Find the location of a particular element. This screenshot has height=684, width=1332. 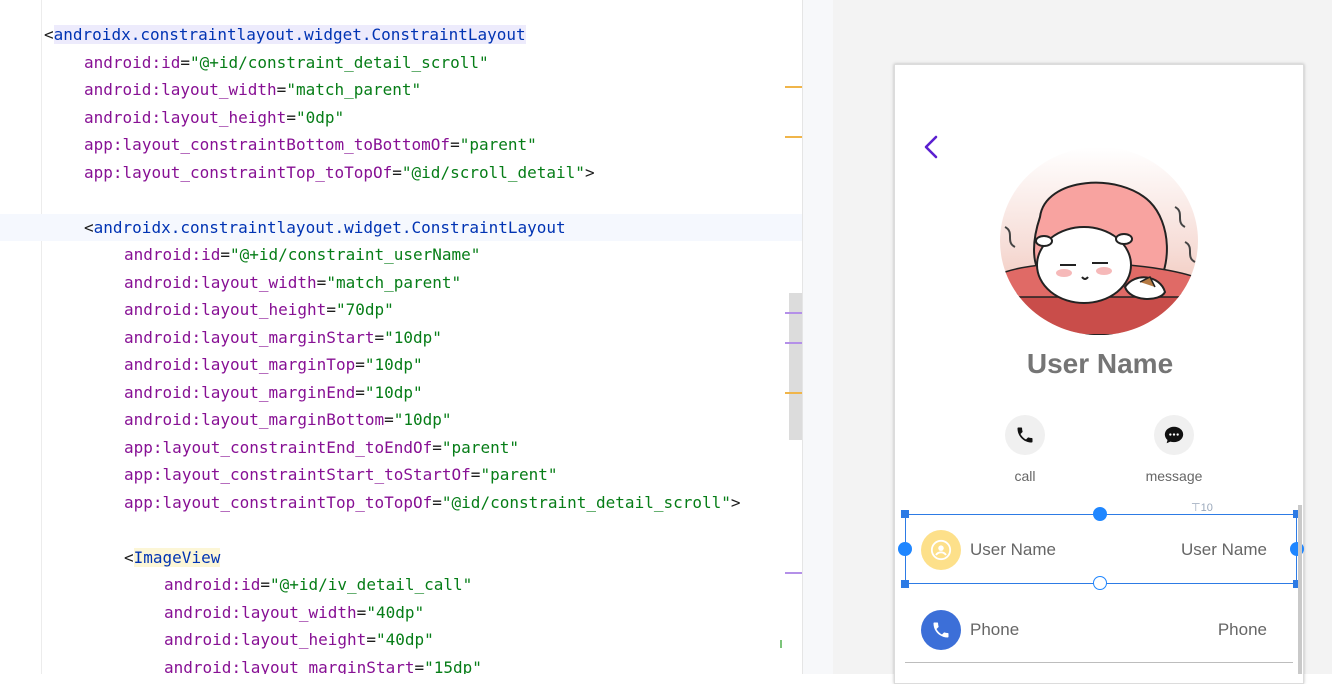

resize-handle-top-left is located at coordinates (905, 514).